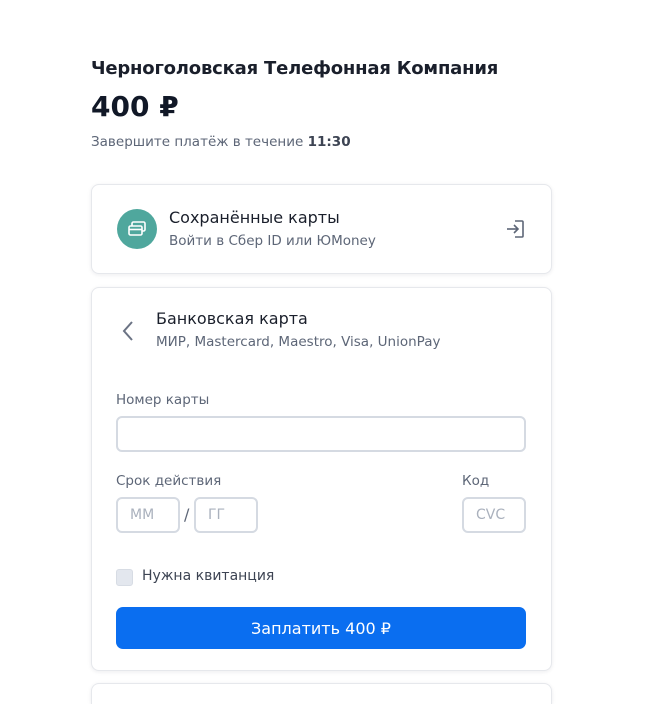 This screenshot has height=704, width=670. I want to click on expiry-label: Срок действия, so click(169, 481).